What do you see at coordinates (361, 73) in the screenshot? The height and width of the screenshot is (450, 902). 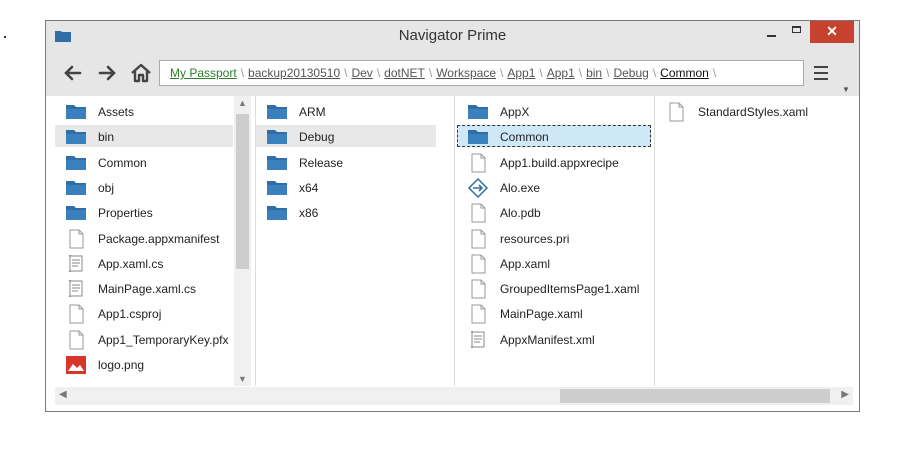 I see `breadcrumb-item: Dev` at bounding box center [361, 73].